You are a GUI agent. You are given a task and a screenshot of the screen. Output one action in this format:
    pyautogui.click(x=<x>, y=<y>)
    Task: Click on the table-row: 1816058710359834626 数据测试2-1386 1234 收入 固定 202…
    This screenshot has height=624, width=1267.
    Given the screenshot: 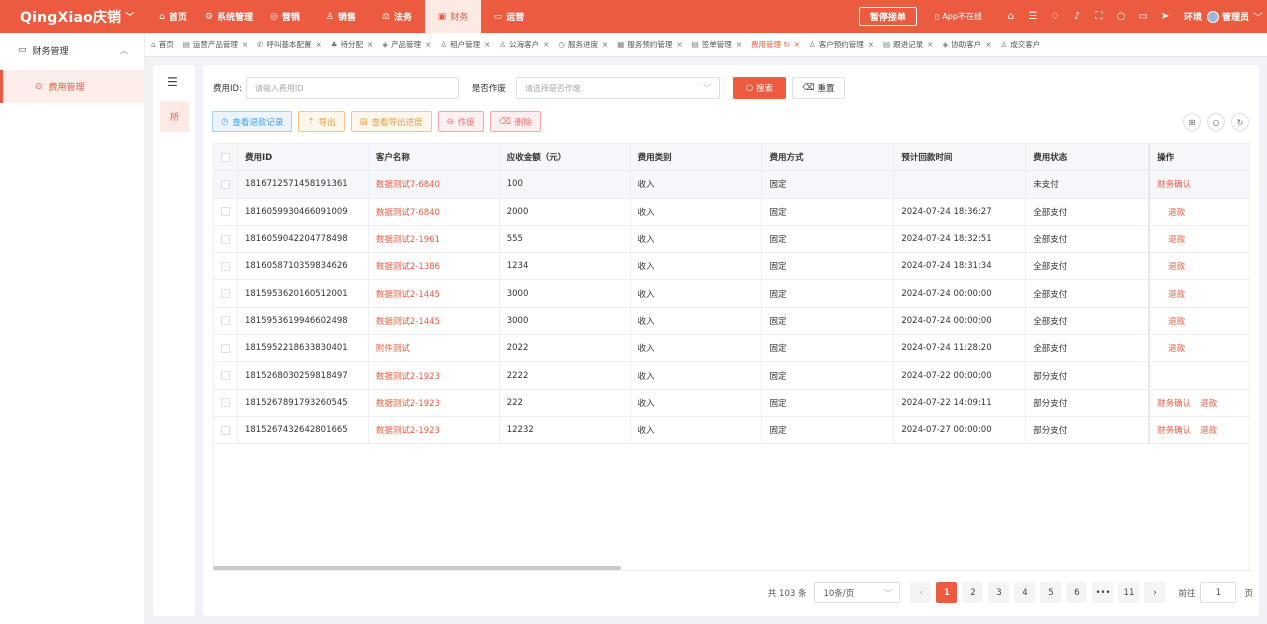 What is the action you would take?
    pyautogui.click(x=731, y=267)
    